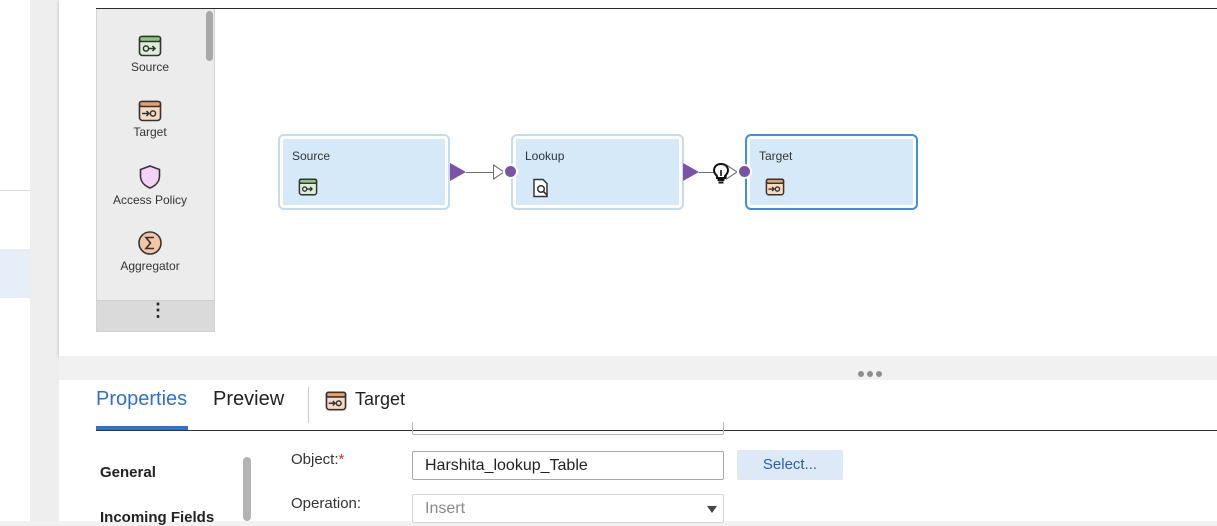  What do you see at coordinates (248, 399) in the screenshot?
I see `tab-preview: Preview` at bounding box center [248, 399].